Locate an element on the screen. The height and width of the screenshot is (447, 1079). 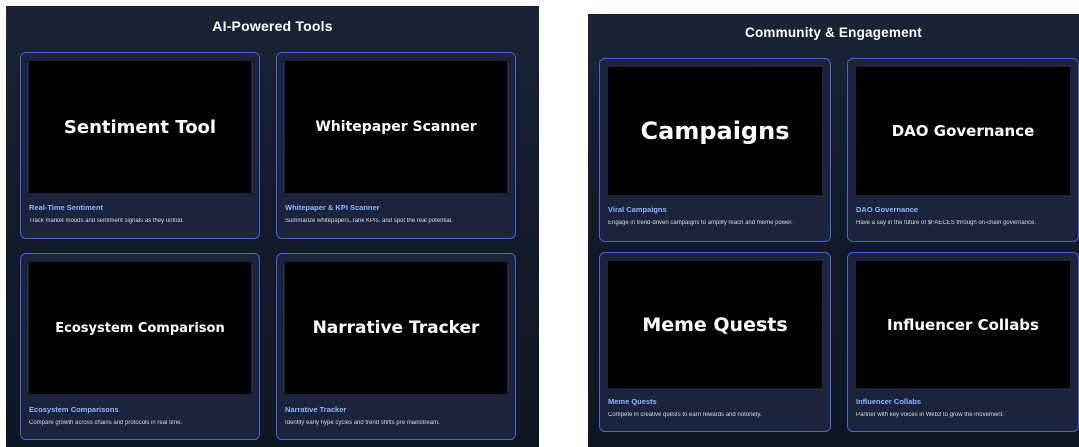
card-title: Ecosystem Comparisons is located at coordinates (74, 409).